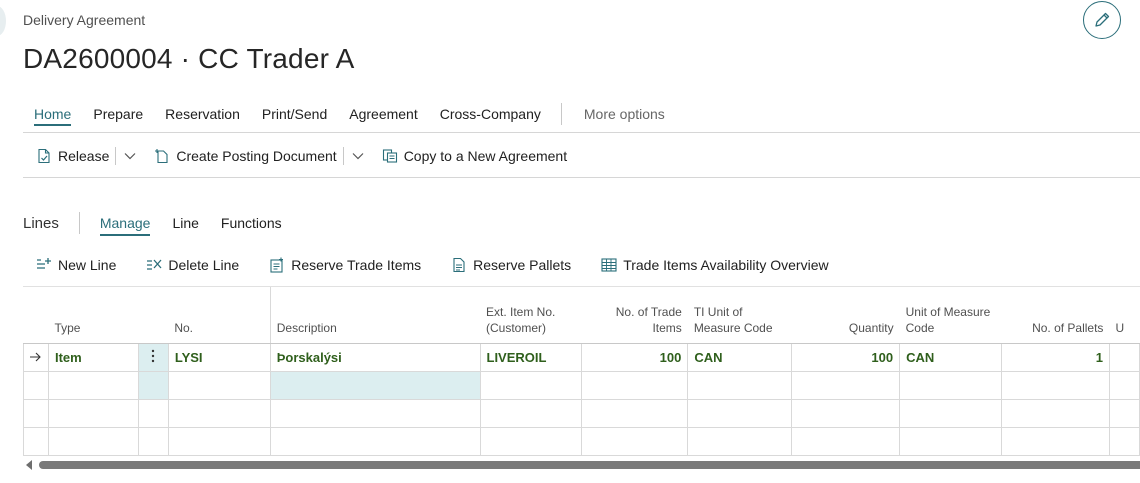 The height and width of the screenshot is (483, 1140). Describe the element at coordinates (726, 265) in the screenshot. I see `trade-items-availability-label: Trade Items Availability Overview` at that location.